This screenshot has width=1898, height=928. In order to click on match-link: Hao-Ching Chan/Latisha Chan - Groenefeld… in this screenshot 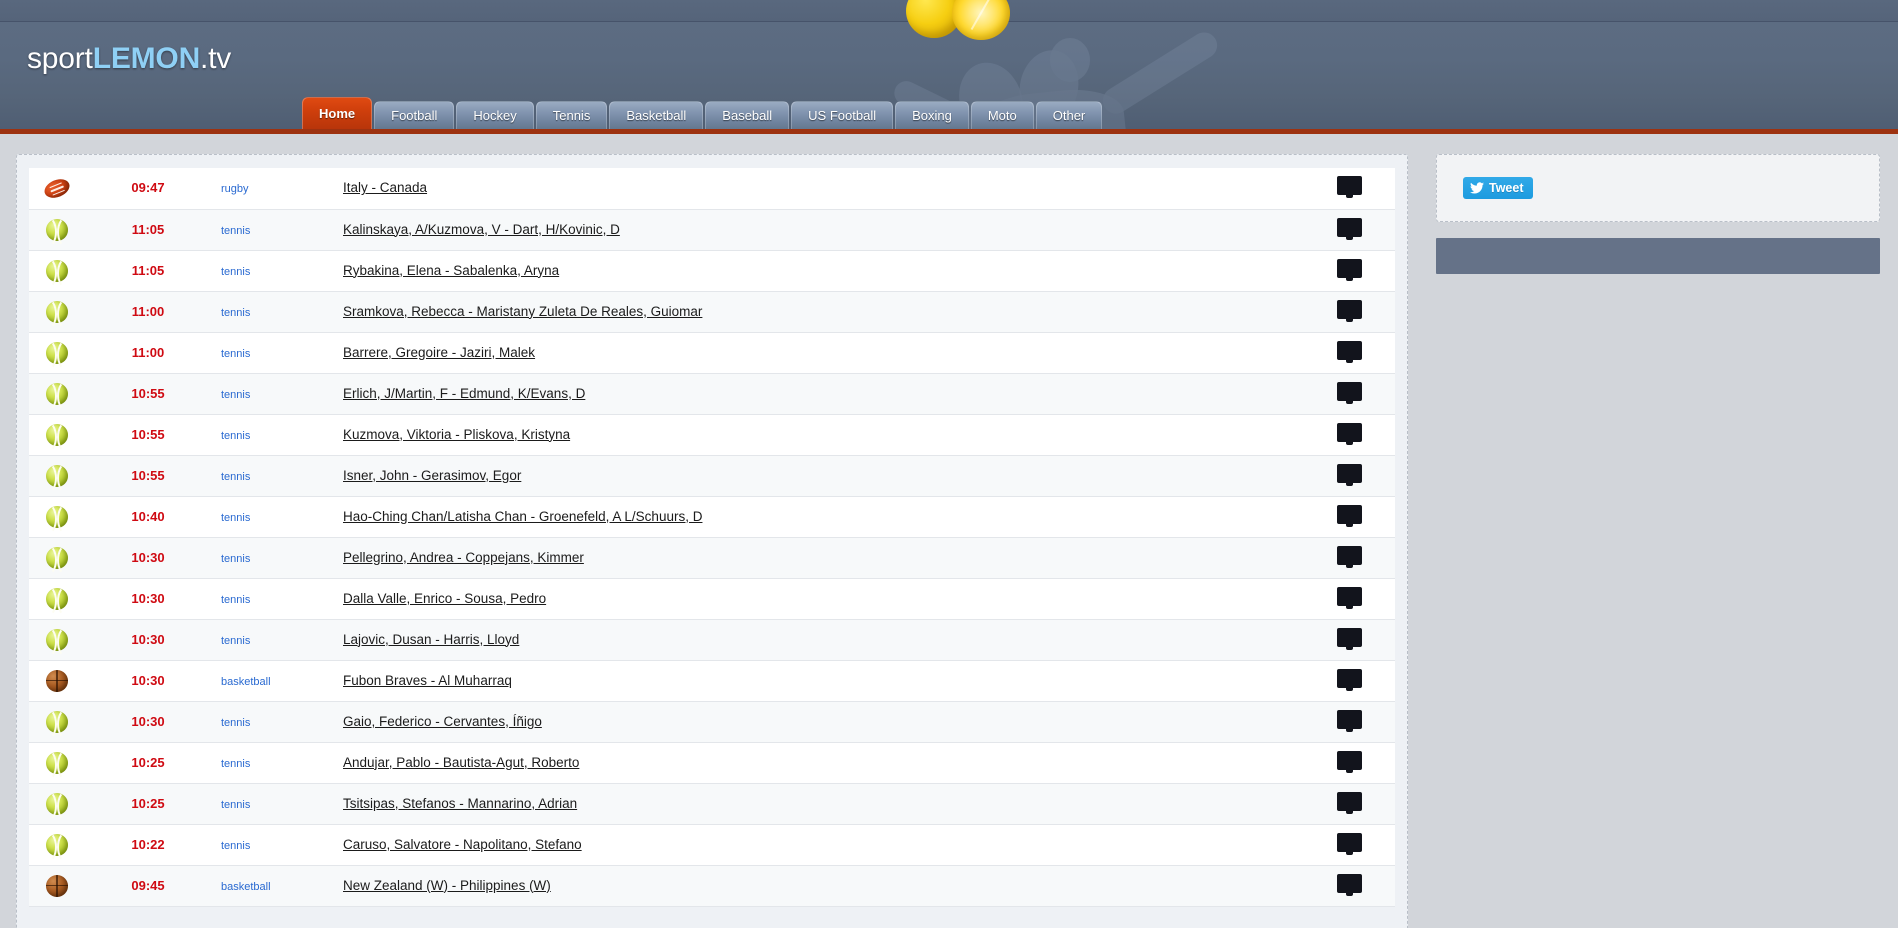, I will do `click(522, 516)`.